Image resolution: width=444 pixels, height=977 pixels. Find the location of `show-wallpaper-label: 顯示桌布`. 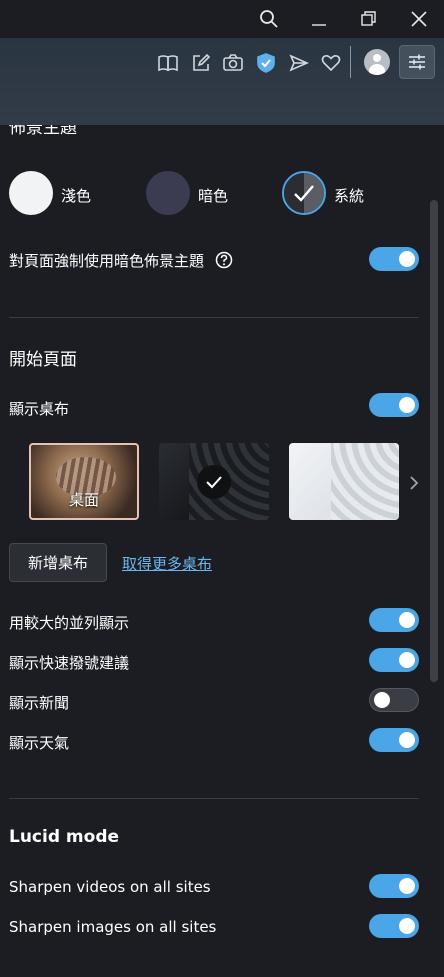

show-wallpaper-label: 顯示桌布 is located at coordinates (39, 409).